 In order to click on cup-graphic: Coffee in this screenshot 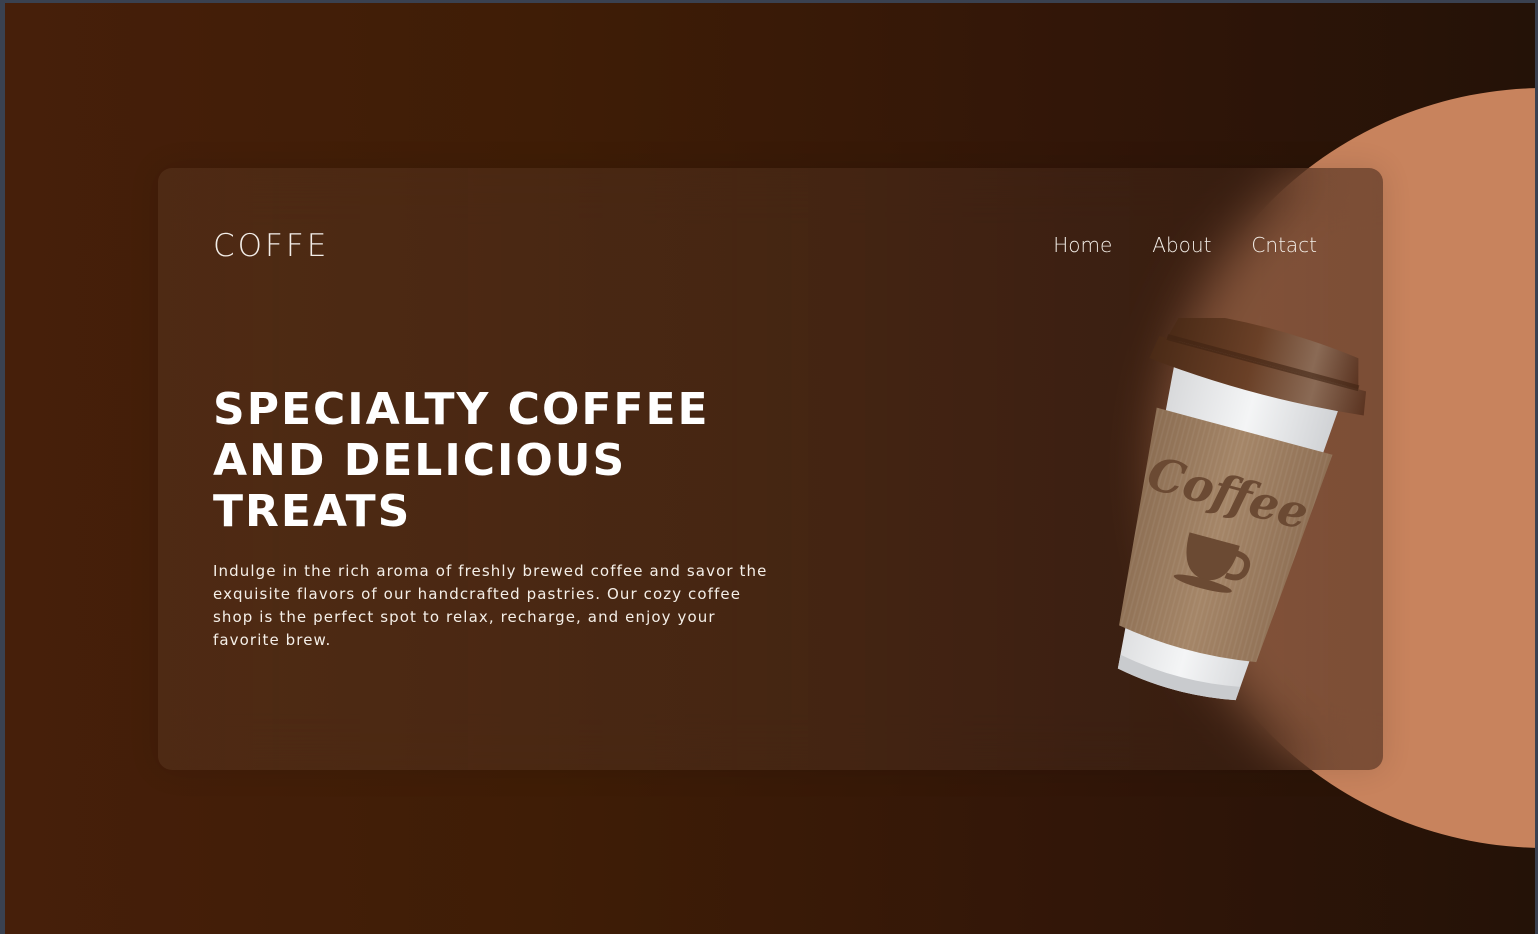, I will do `click(1242, 509)`.